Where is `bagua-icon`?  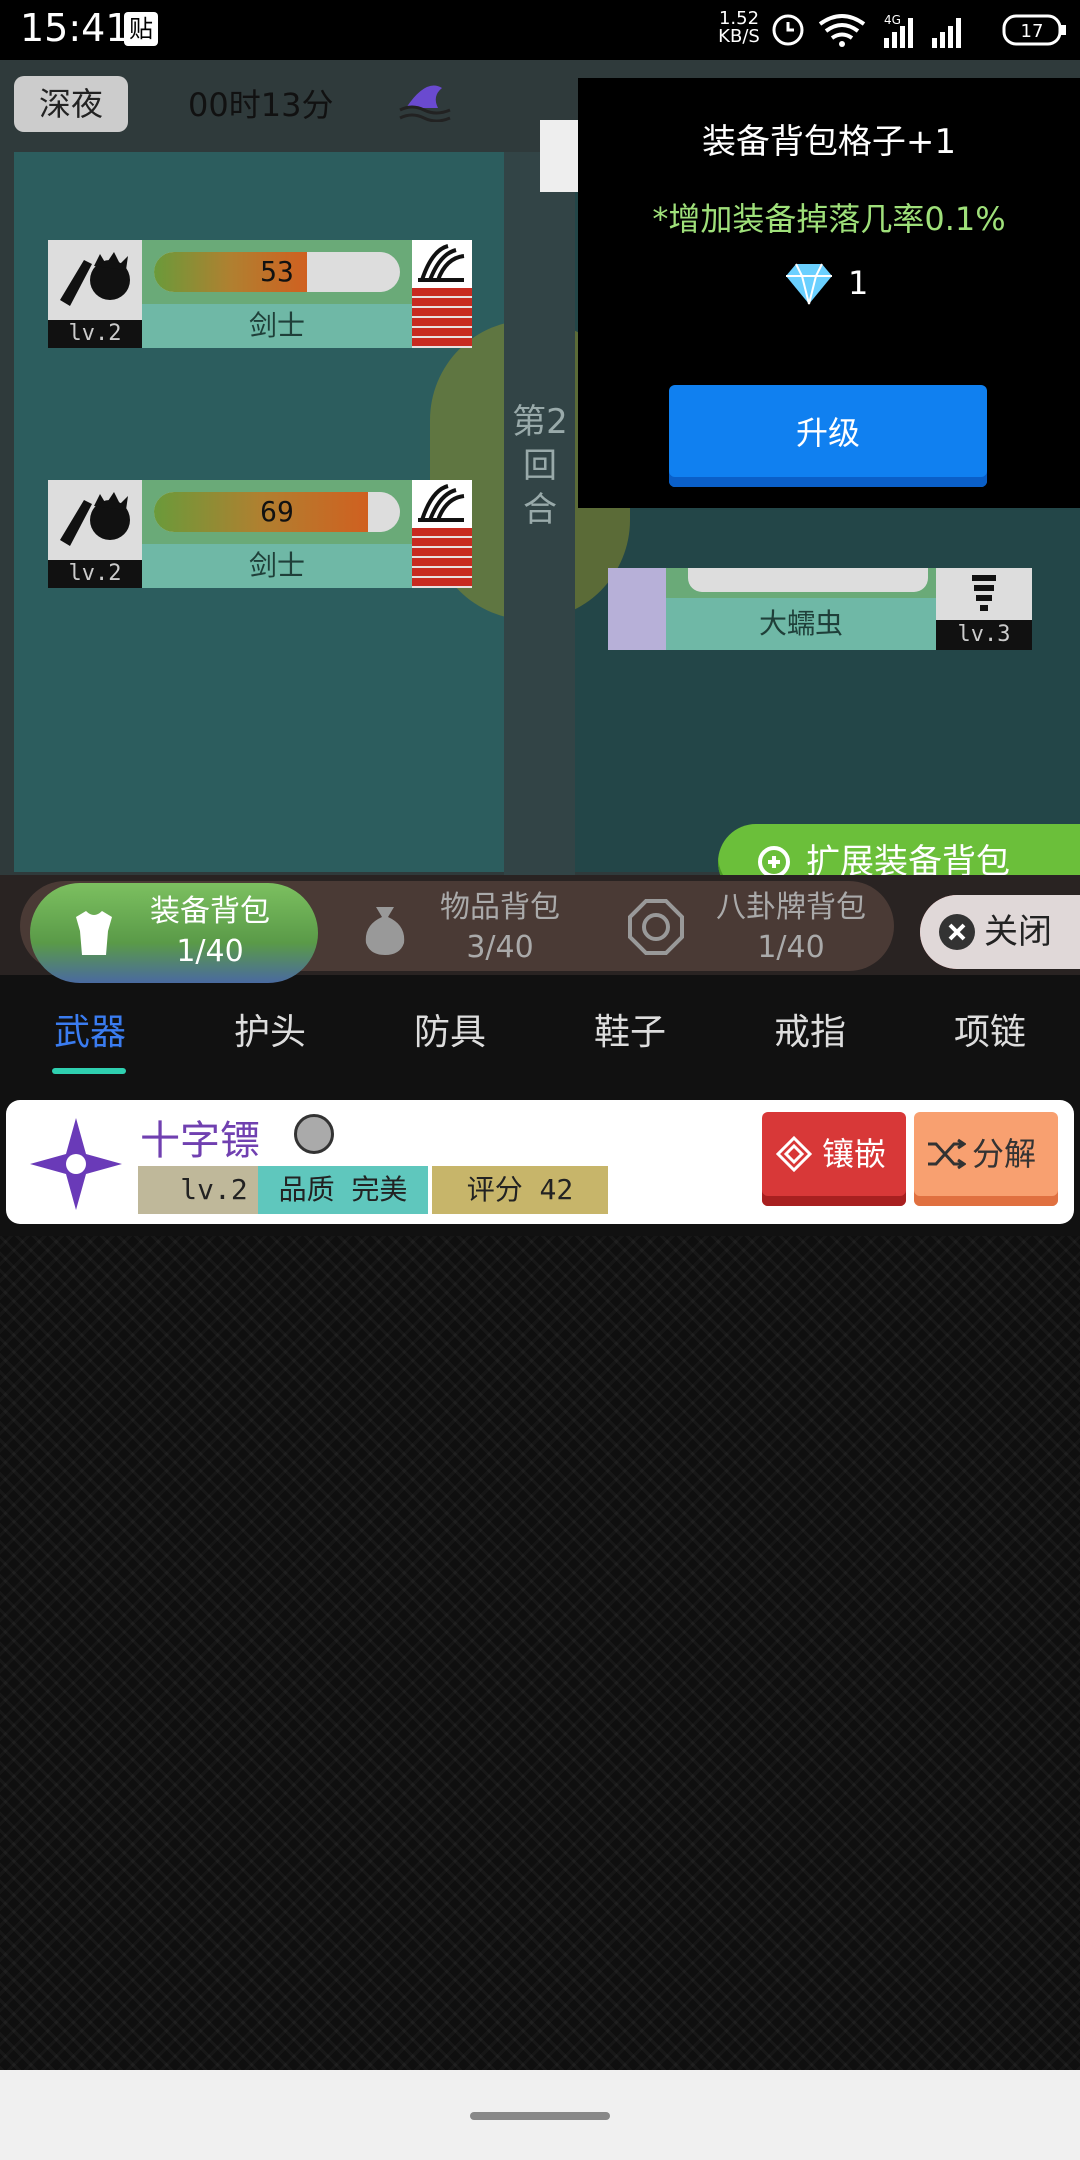 bagua-icon is located at coordinates (656, 927).